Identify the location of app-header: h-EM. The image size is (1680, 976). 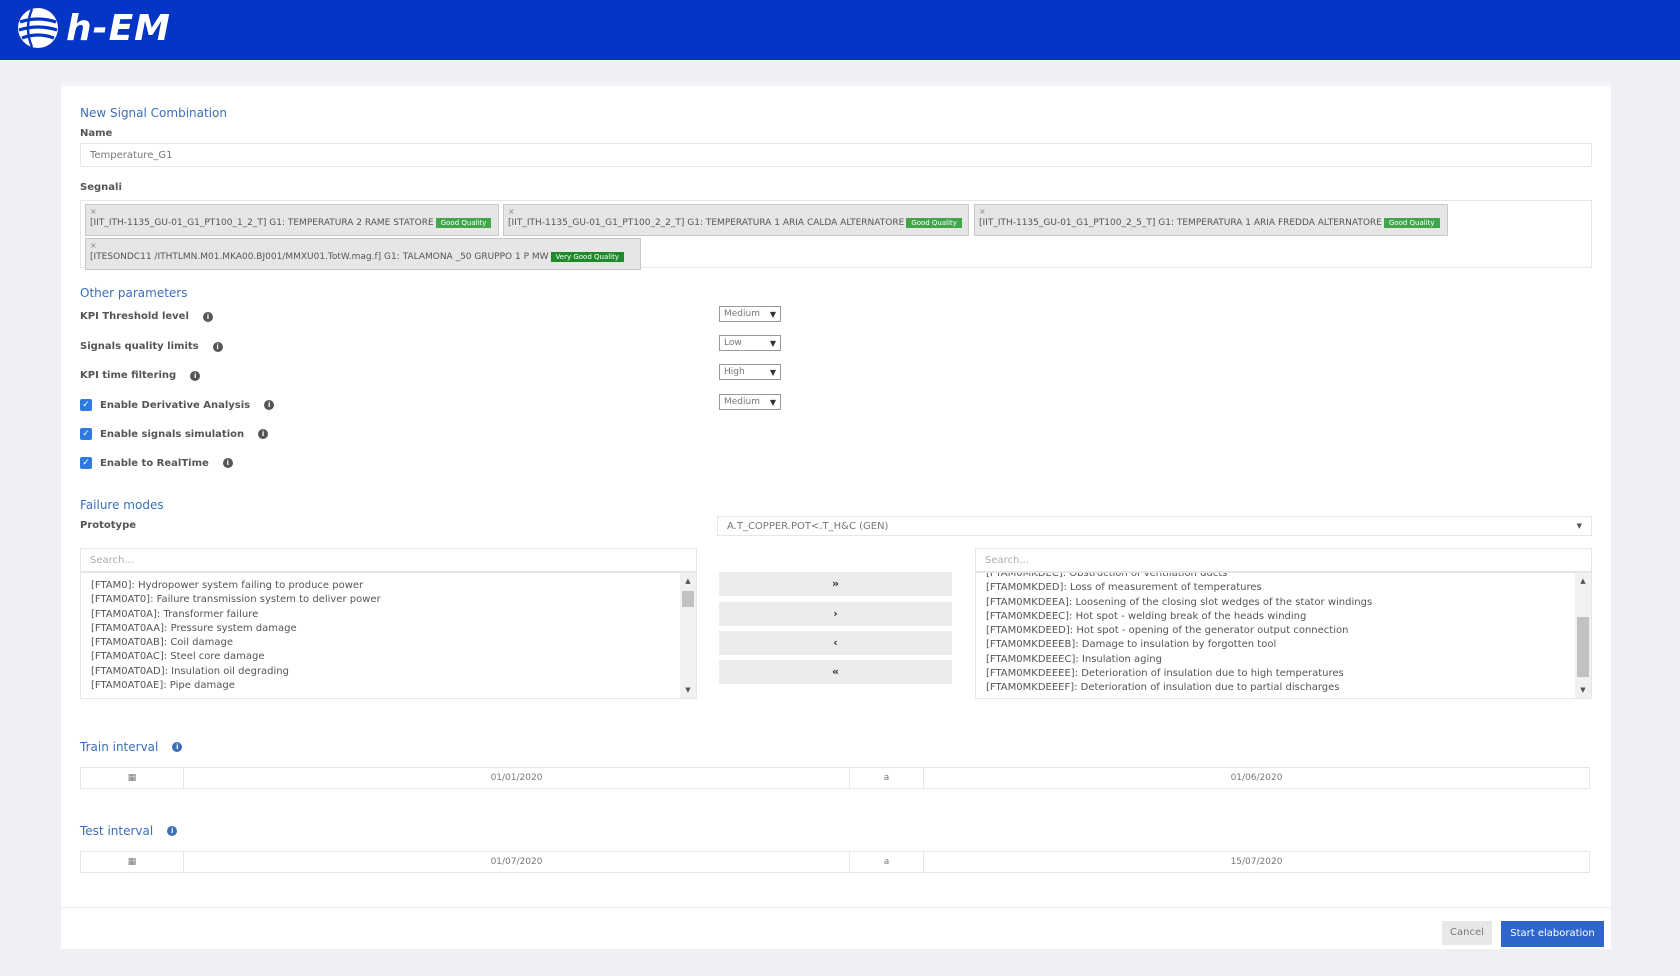
(840, 30).